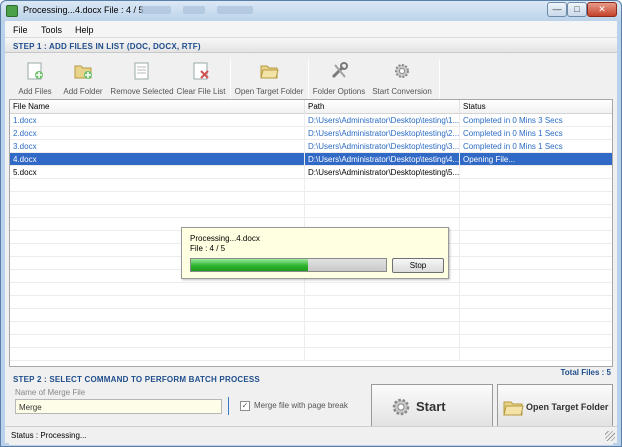 The width and height of the screenshot is (622, 447). I want to click on open-target-folder-button: Open Target Folder, so click(555, 406).